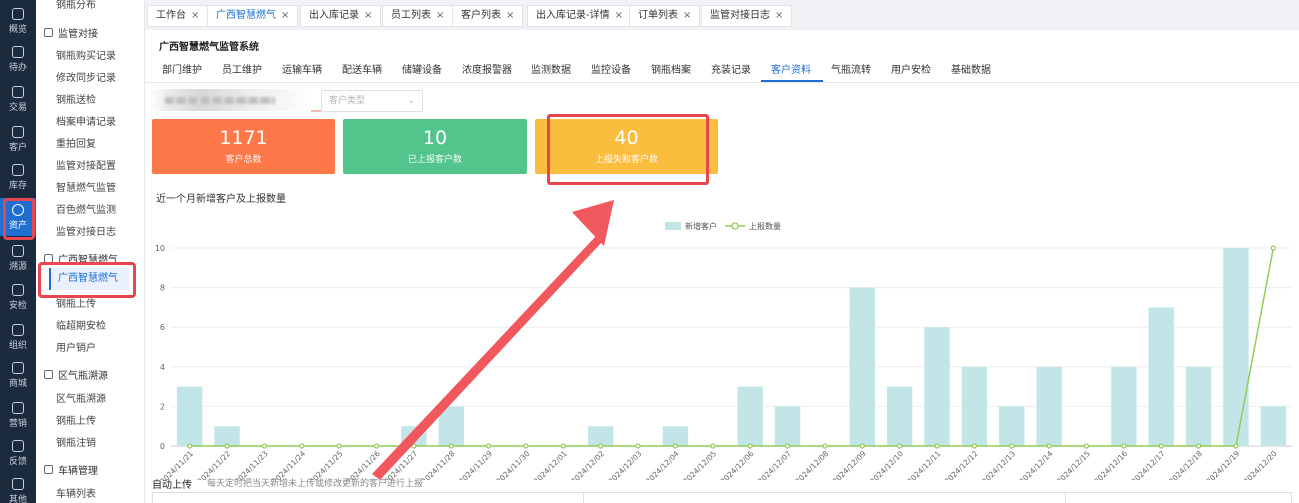 Image resolution: width=1299 pixels, height=503 pixels. What do you see at coordinates (81, 397) in the screenshot?
I see `nav-item-district-trace: 区气瓶溯源` at bounding box center [81, 397].